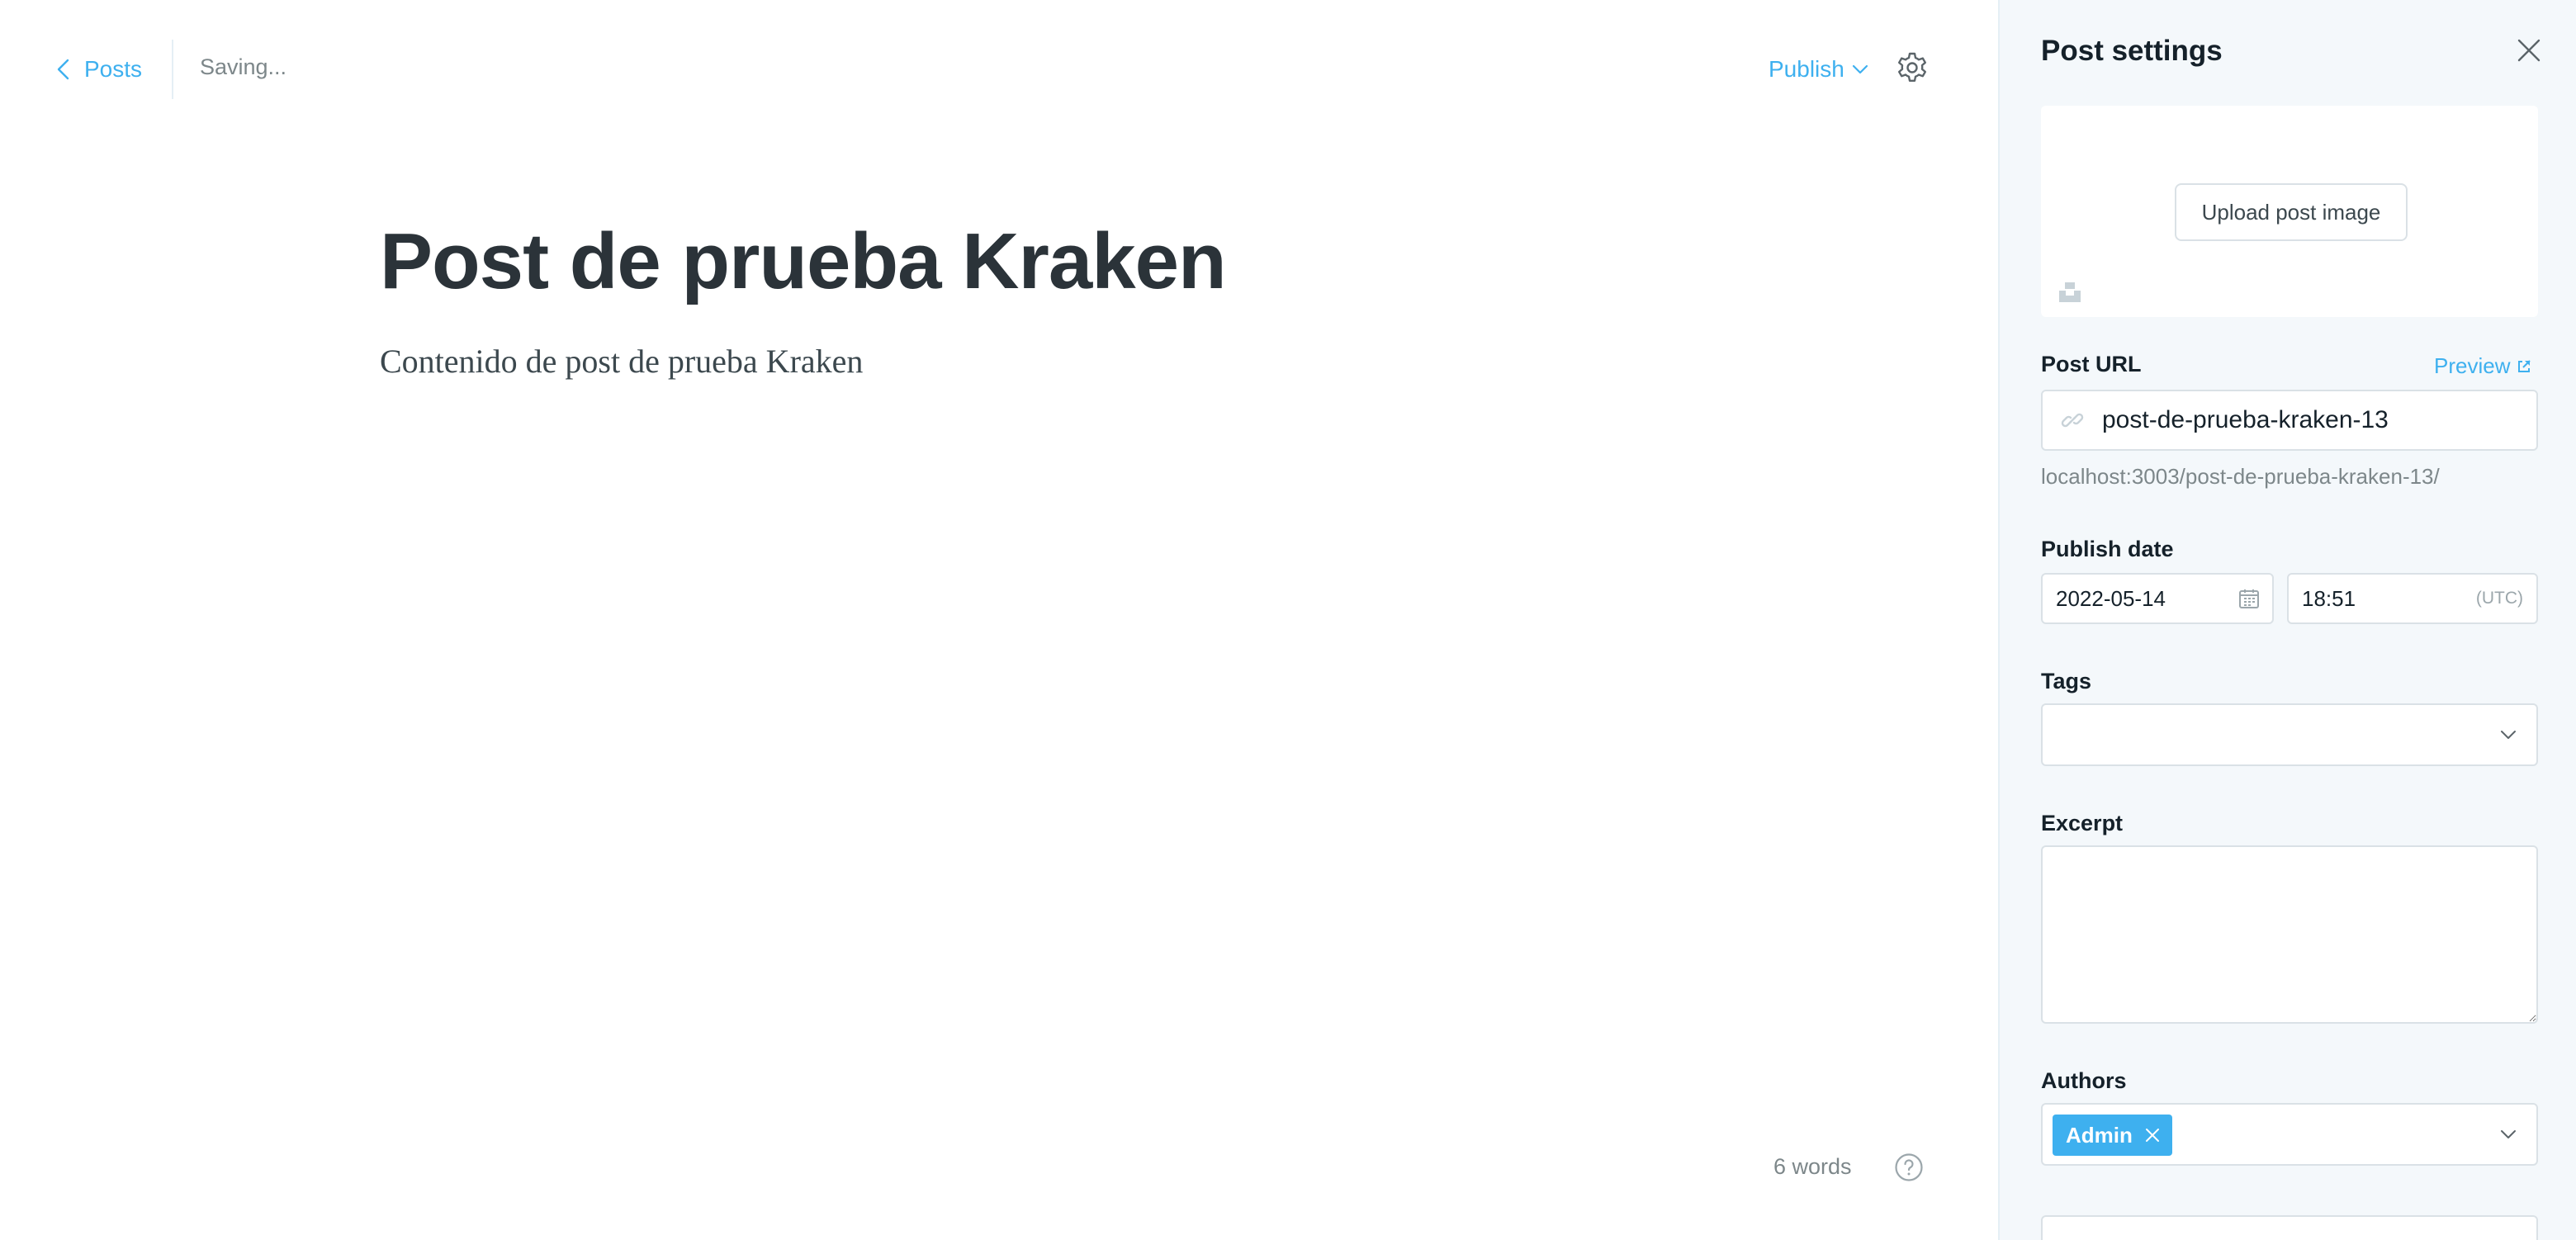 This screenshot has width=2576, height=1240. What do you see at coordinates (2524, 365) in the screenshot?
I see `external-link-icon` at bounding box center [2524, 365].